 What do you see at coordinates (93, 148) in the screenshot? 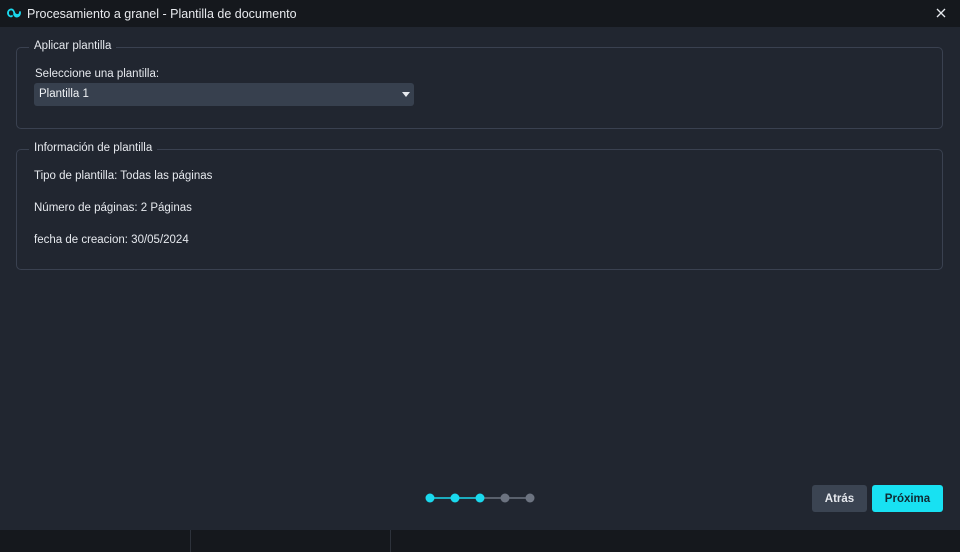
I see `template-info-legend: Información de plantilla` at bounding box center [93, 148].